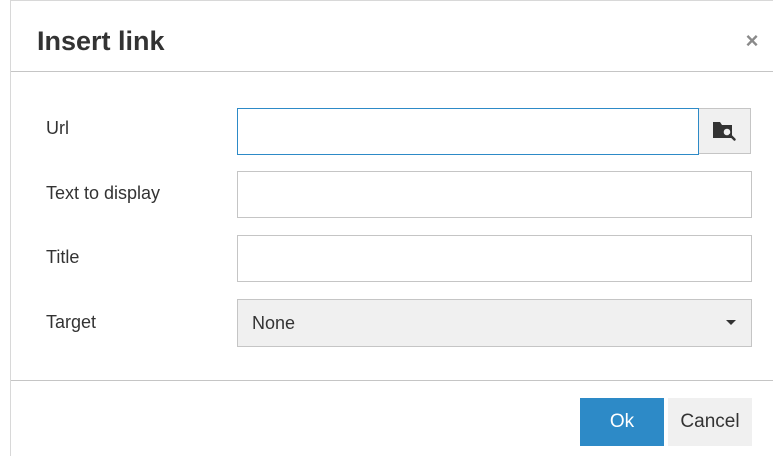 Image resolution: width=773 pixels, height=457 pixels. What do you see at coordinates (710, 422) in the screenshot?
I see `cancel-button: Cancel` at bounding box center [710, 422].